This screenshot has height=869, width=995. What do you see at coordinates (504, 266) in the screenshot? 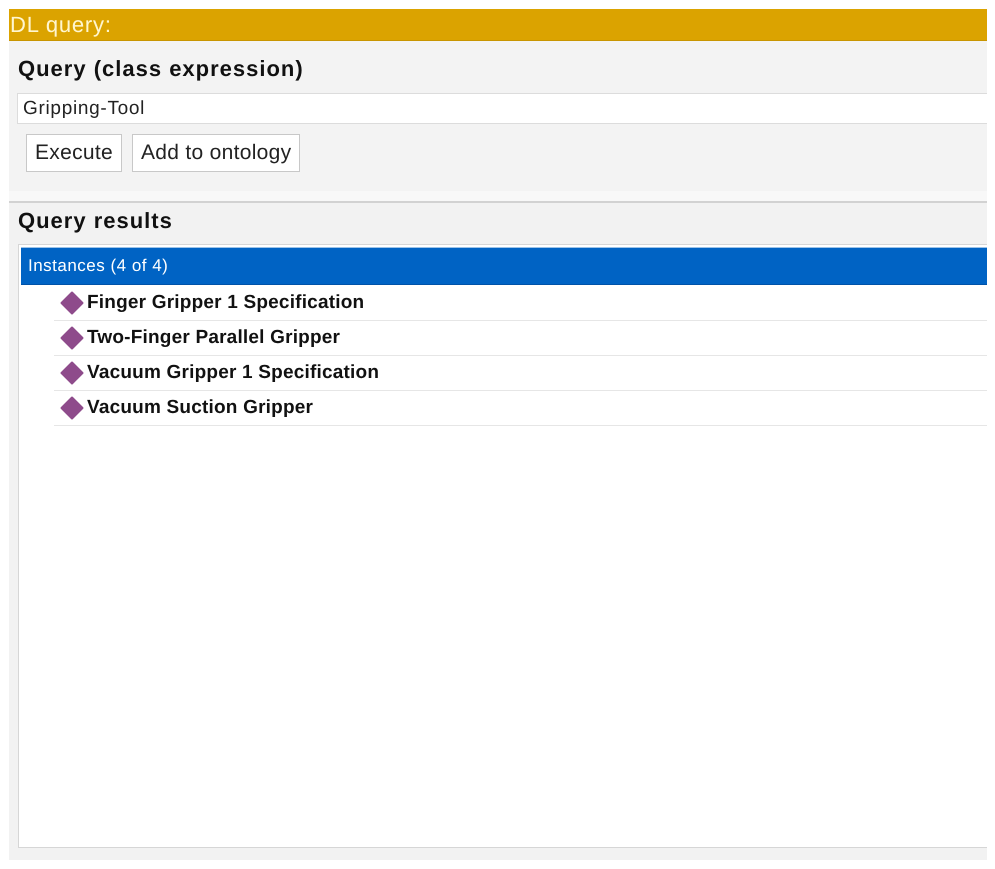
I see `instances-header: Instances (4 of 4)` at bounding box center [504, 266].